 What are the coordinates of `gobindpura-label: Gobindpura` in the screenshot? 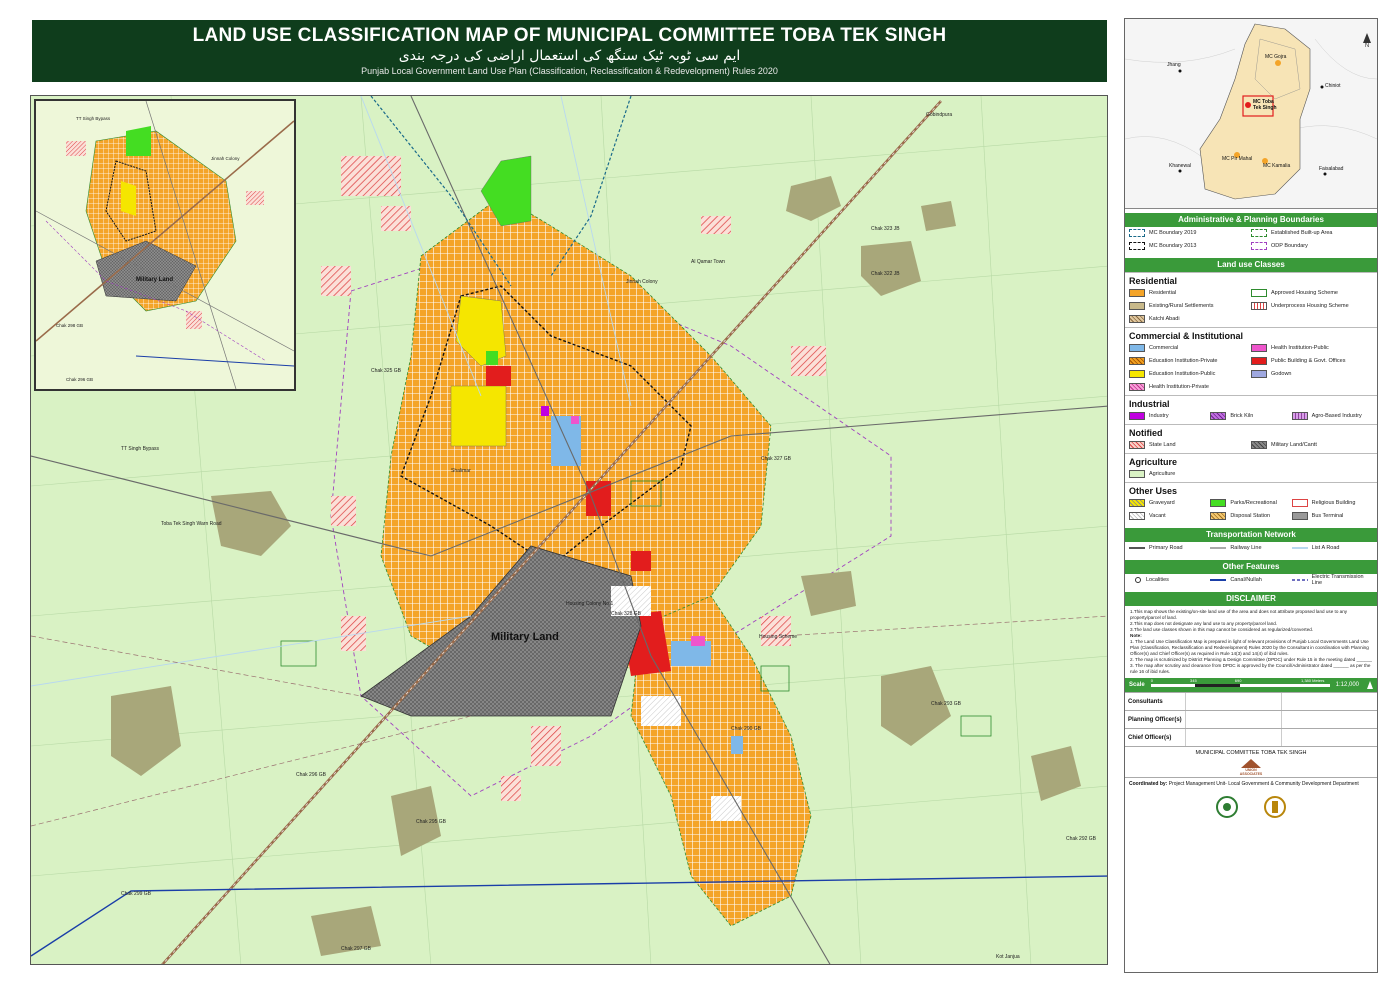 It's located at (939, 115).